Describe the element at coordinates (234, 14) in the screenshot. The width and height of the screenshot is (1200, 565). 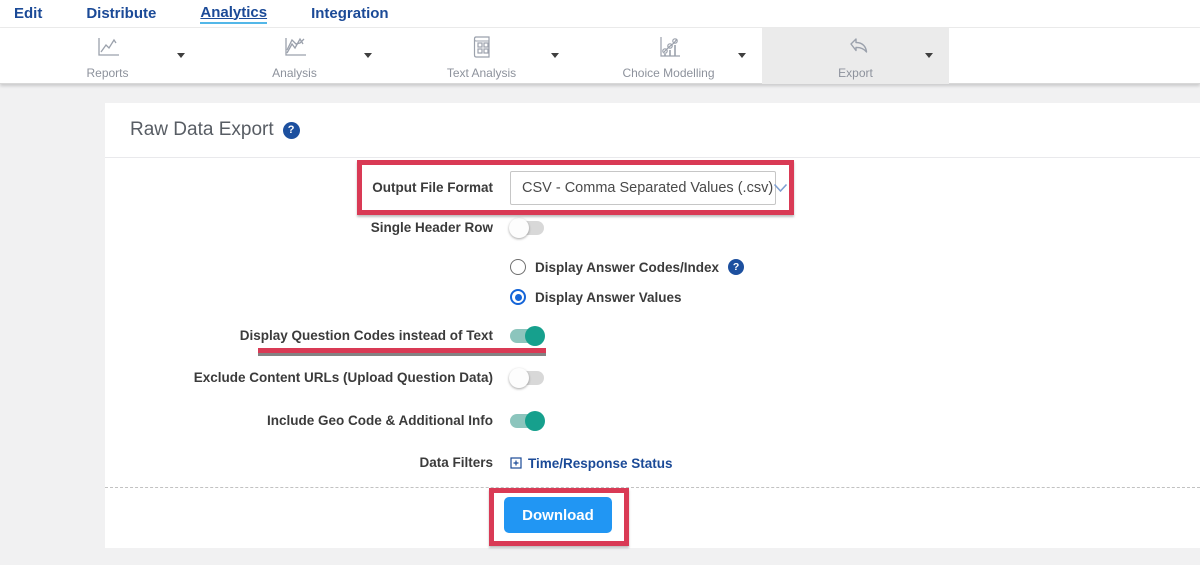
I see `nav-item-analytics: Analytics` at that location.